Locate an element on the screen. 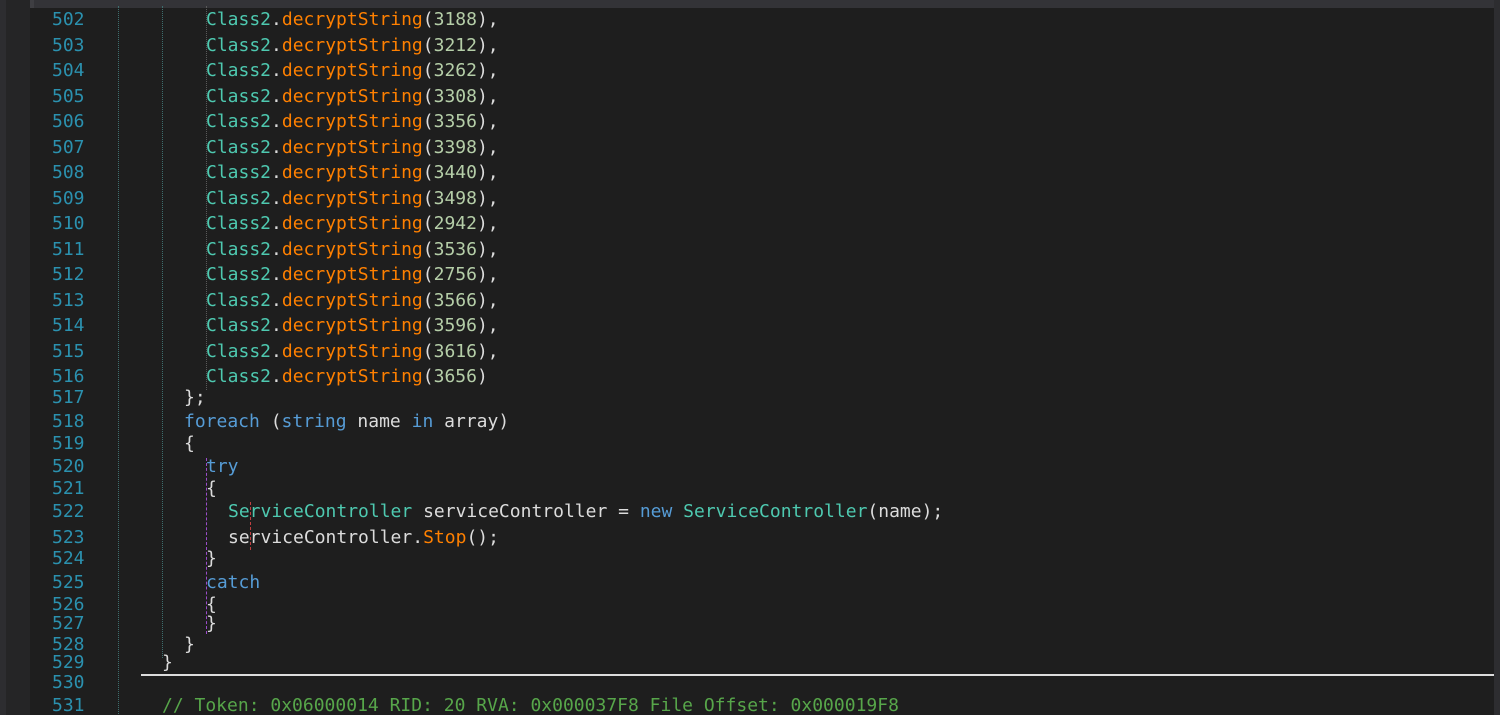 The height and width of the screenshot is (715, 1500). code-text: Class2.decryptString(3262), is located at coordinates (352, 71).